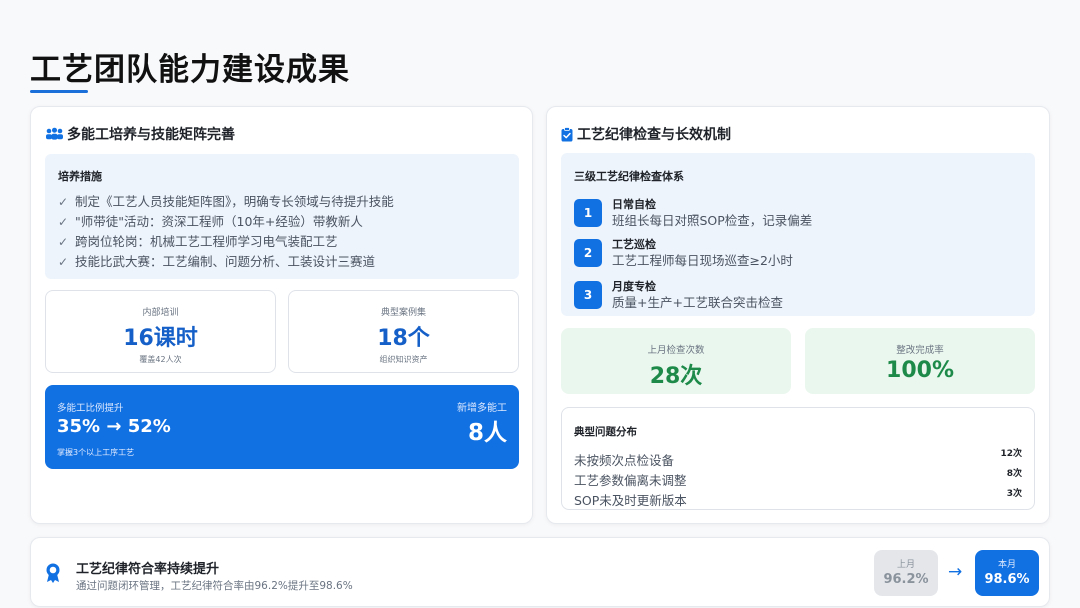 The width and height of the screenshot is (1080, 608). Describe the element at coordinates (798, 477) in the screenshot. I see `list-item: 工艺参数偏离未调整 8次` at that location.